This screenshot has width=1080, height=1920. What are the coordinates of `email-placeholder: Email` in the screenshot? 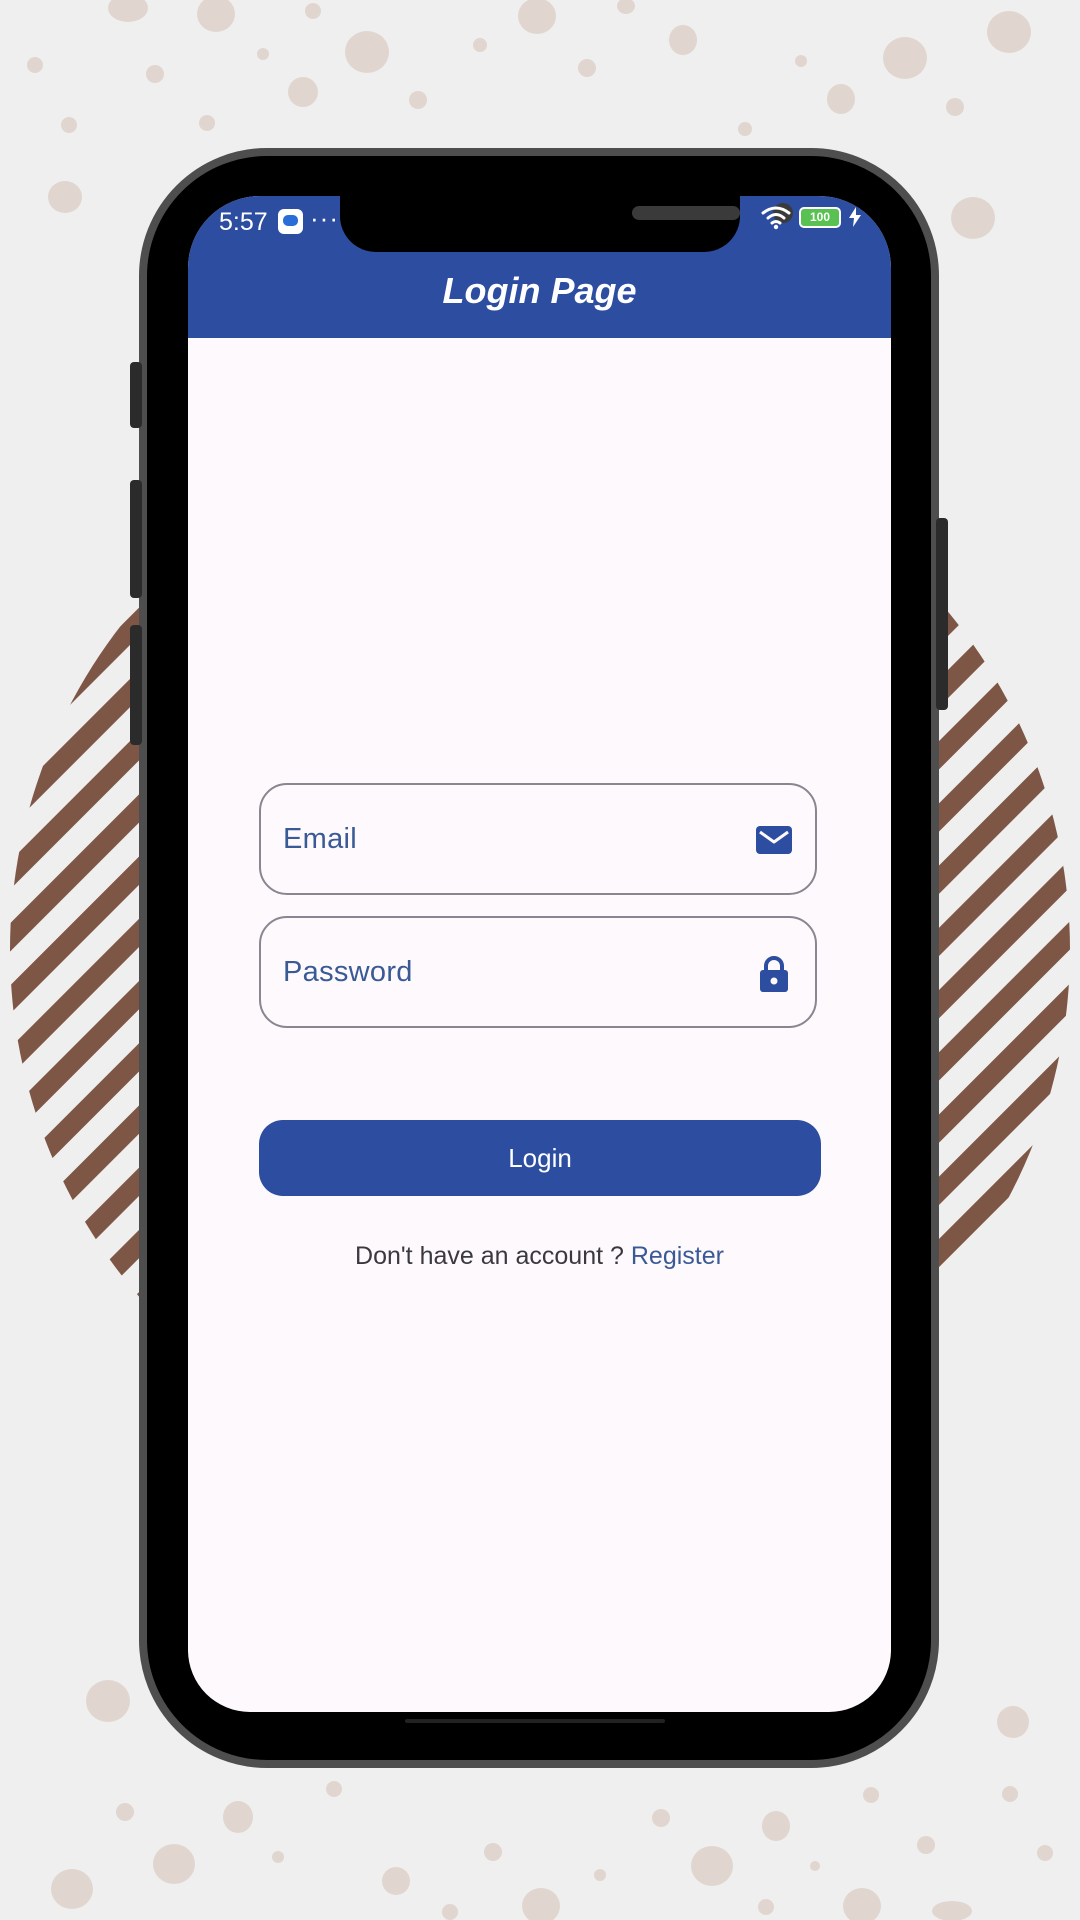 It's located at (320, 839).